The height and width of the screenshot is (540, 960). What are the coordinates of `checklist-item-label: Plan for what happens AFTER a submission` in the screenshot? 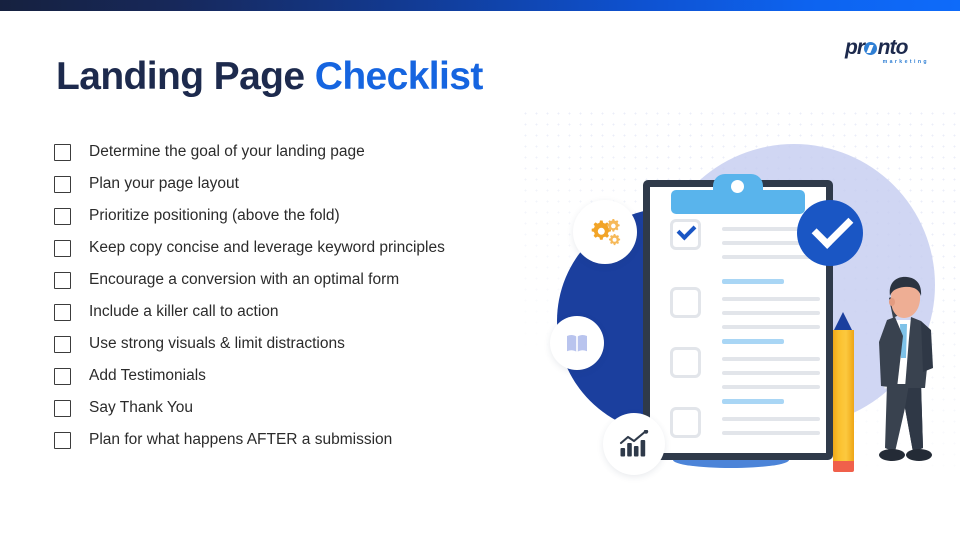 It's located at (241, 439).